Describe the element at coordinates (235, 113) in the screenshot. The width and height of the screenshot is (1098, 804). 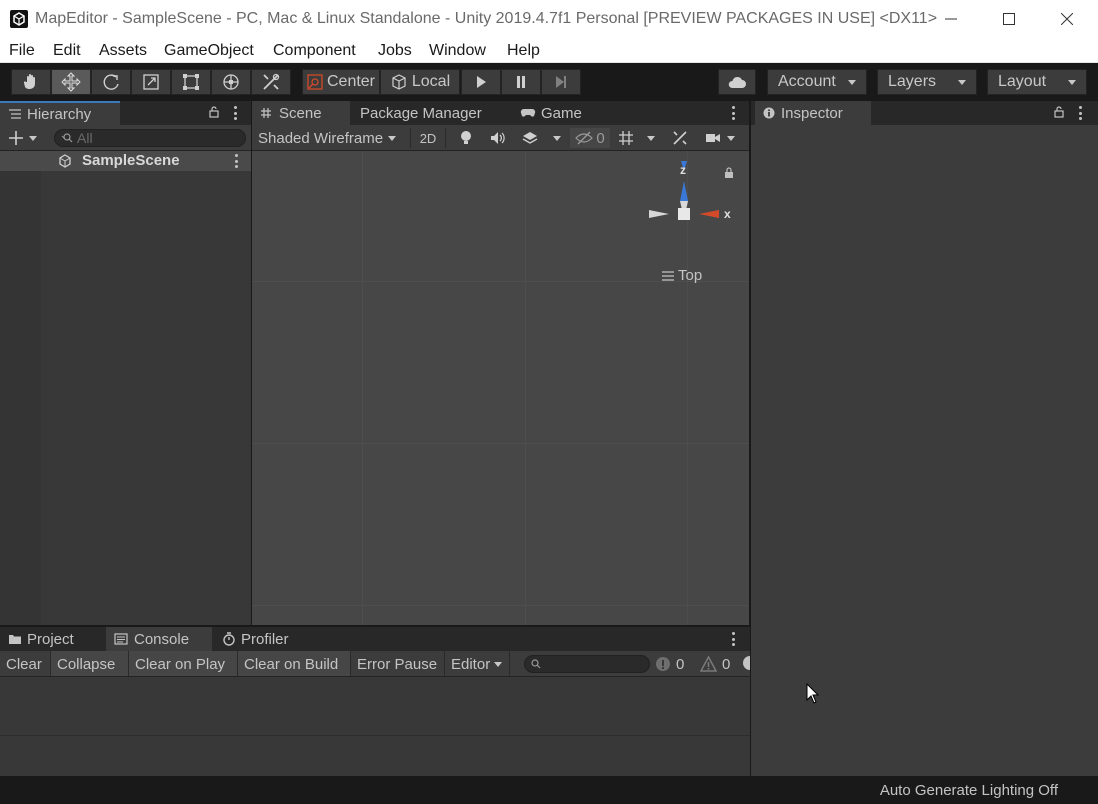
I see `hierarchy-menu-icon` at that location.